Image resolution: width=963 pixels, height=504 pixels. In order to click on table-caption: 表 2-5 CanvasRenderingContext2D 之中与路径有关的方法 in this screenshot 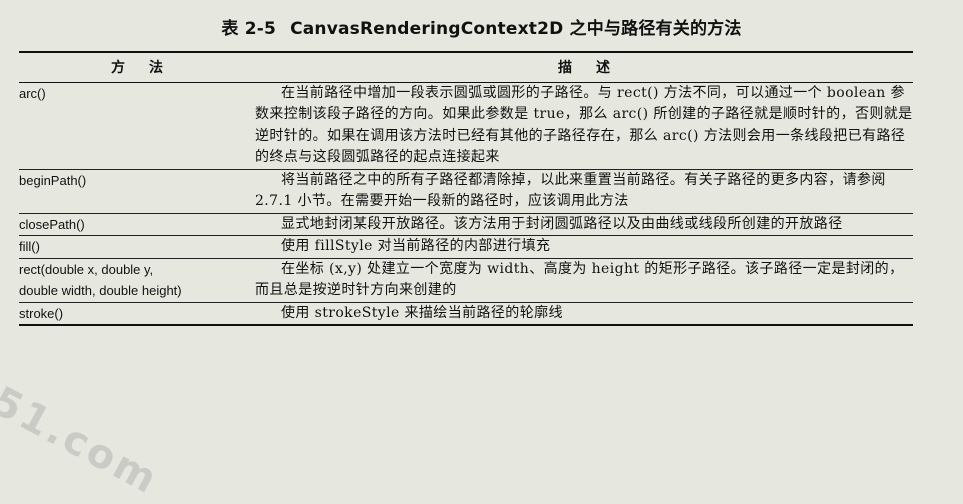, I will do `click(481, 26)`.